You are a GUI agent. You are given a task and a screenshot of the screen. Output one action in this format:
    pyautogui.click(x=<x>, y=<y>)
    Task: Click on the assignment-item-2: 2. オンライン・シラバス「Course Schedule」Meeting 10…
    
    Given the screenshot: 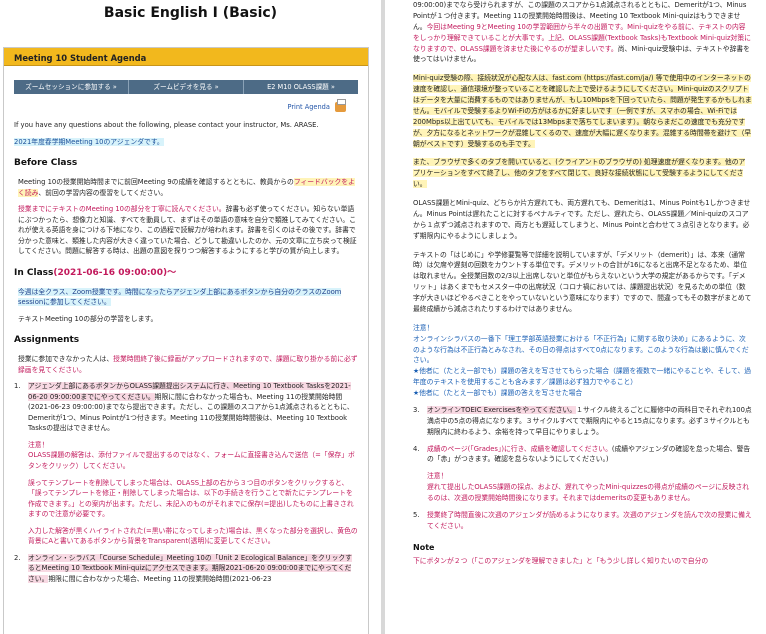 What is the action you would take?
    pyautogui.click(x=186, y=569)
    